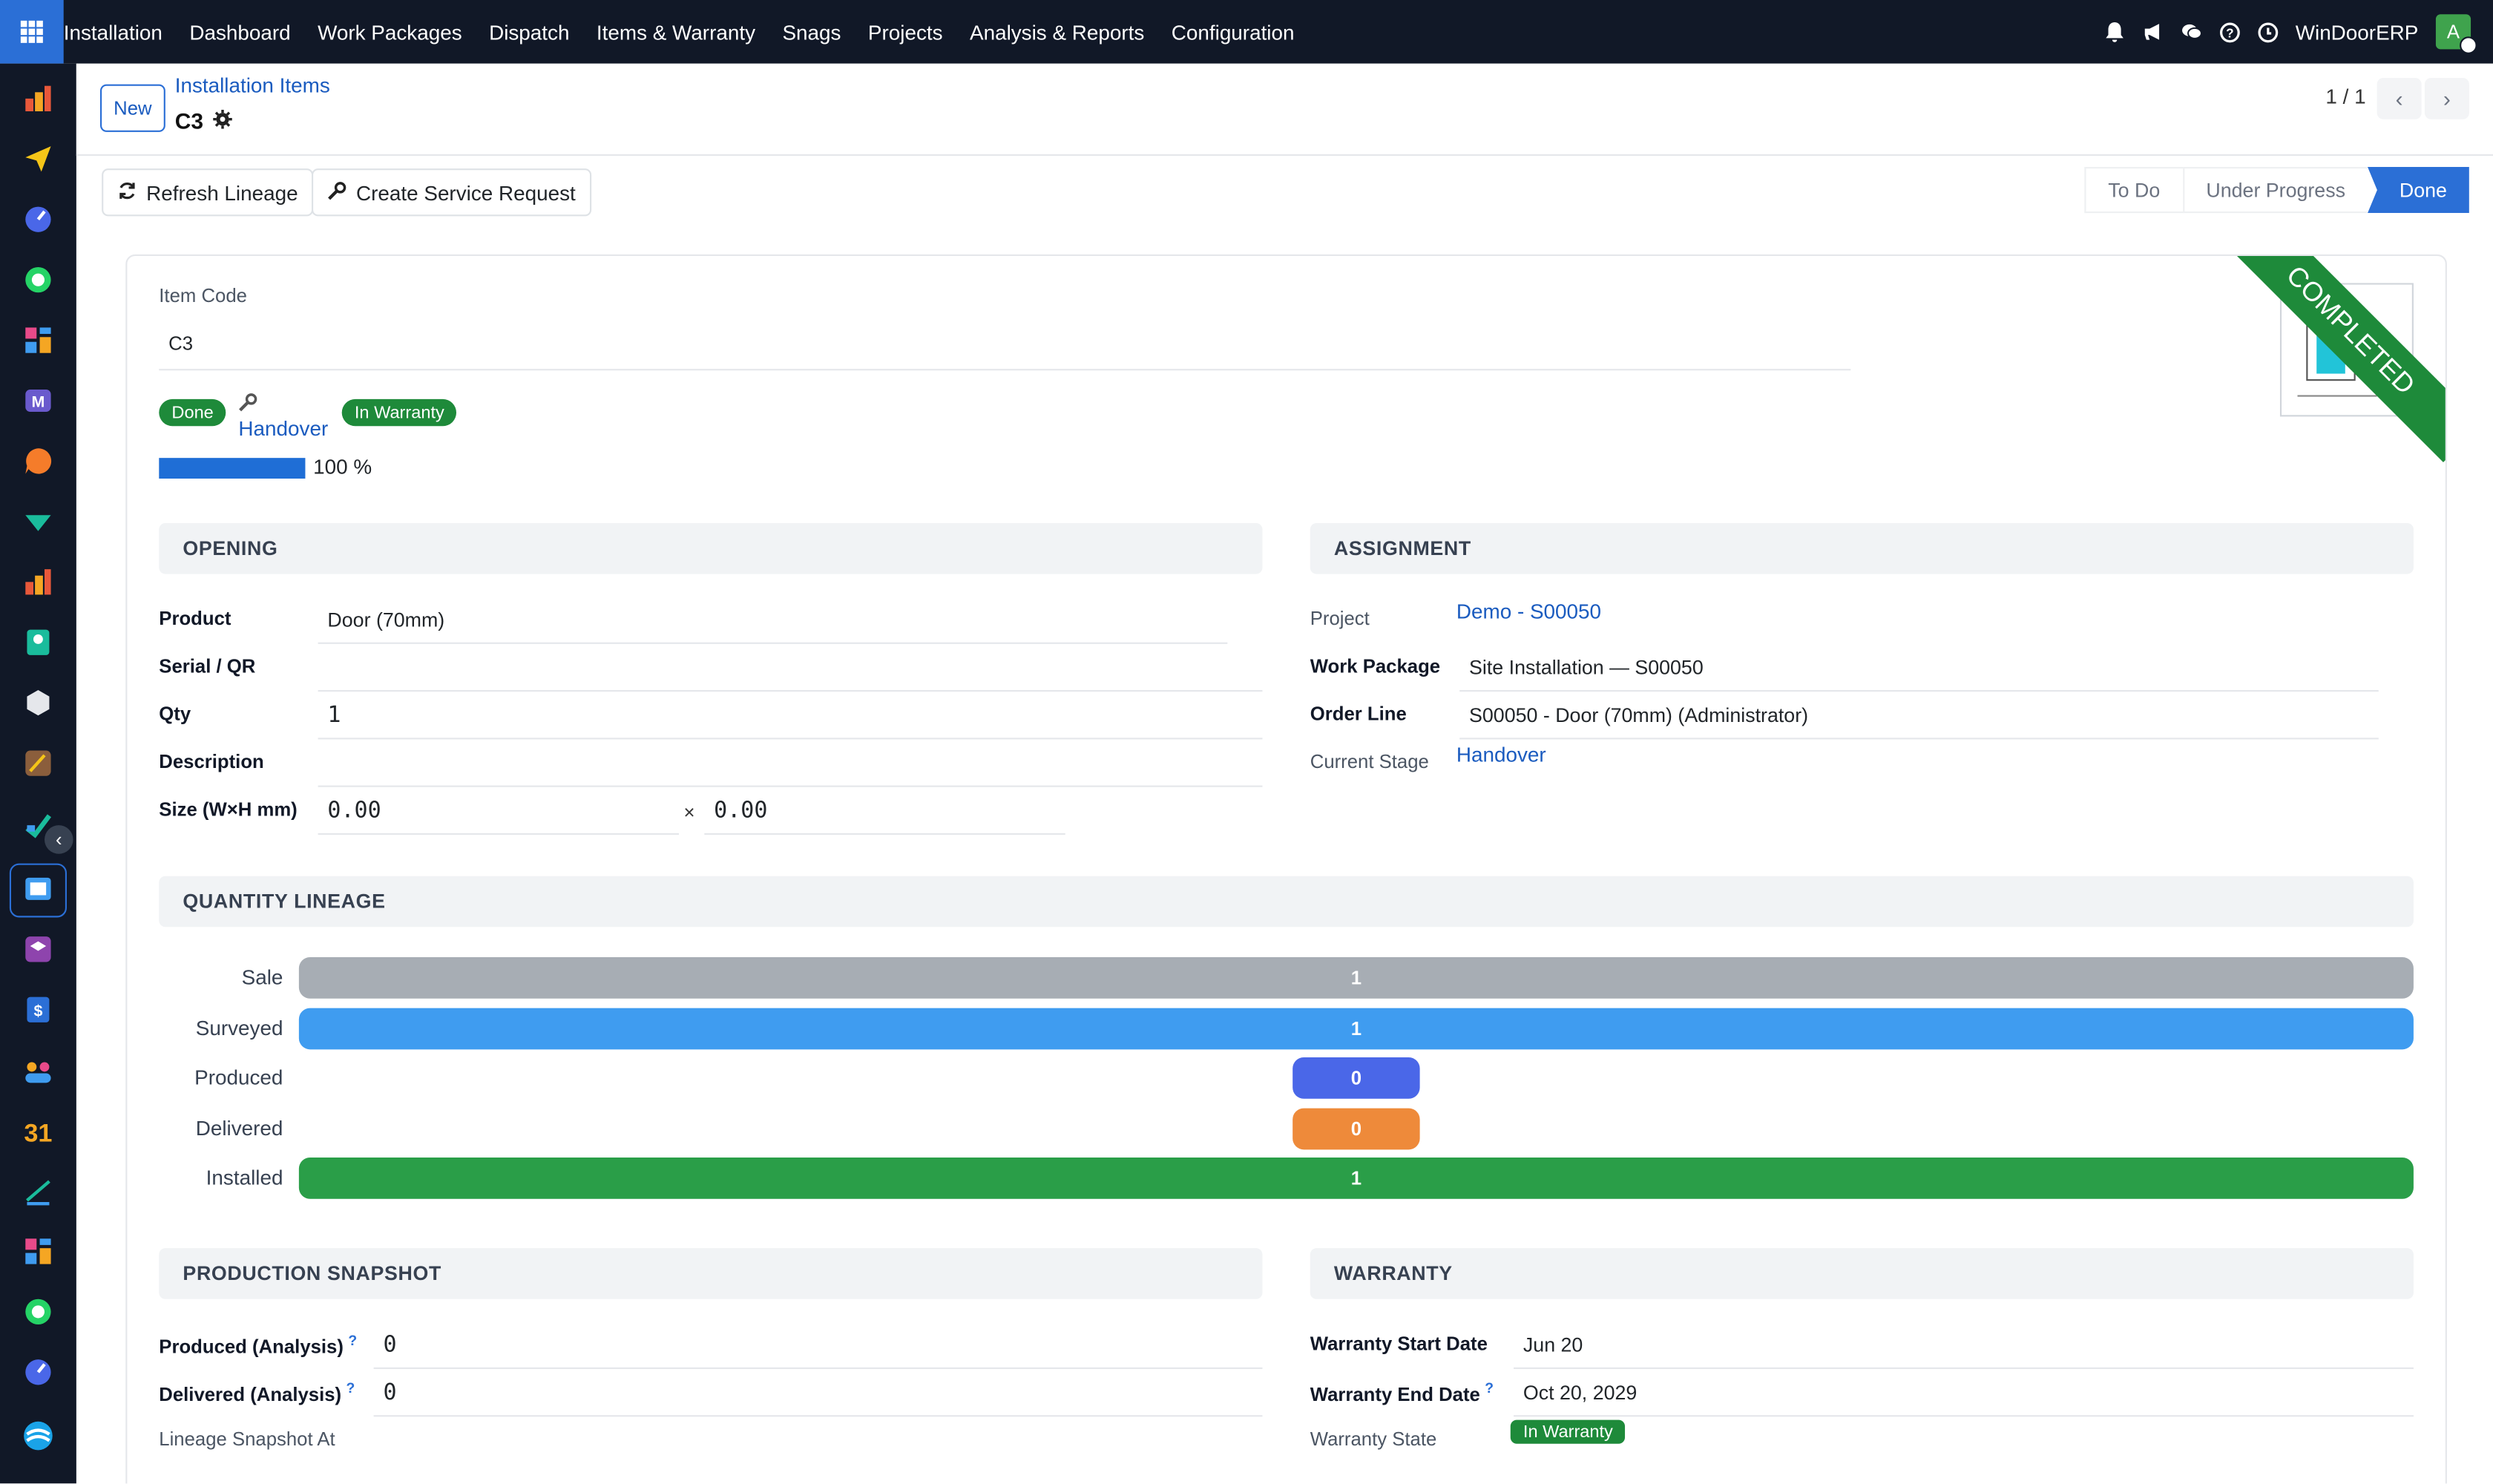 Image resolution: width=2493 pixels, height=1484 pixels. I want to click on menu-item-configuration: Configuration, so click(1233, 32).